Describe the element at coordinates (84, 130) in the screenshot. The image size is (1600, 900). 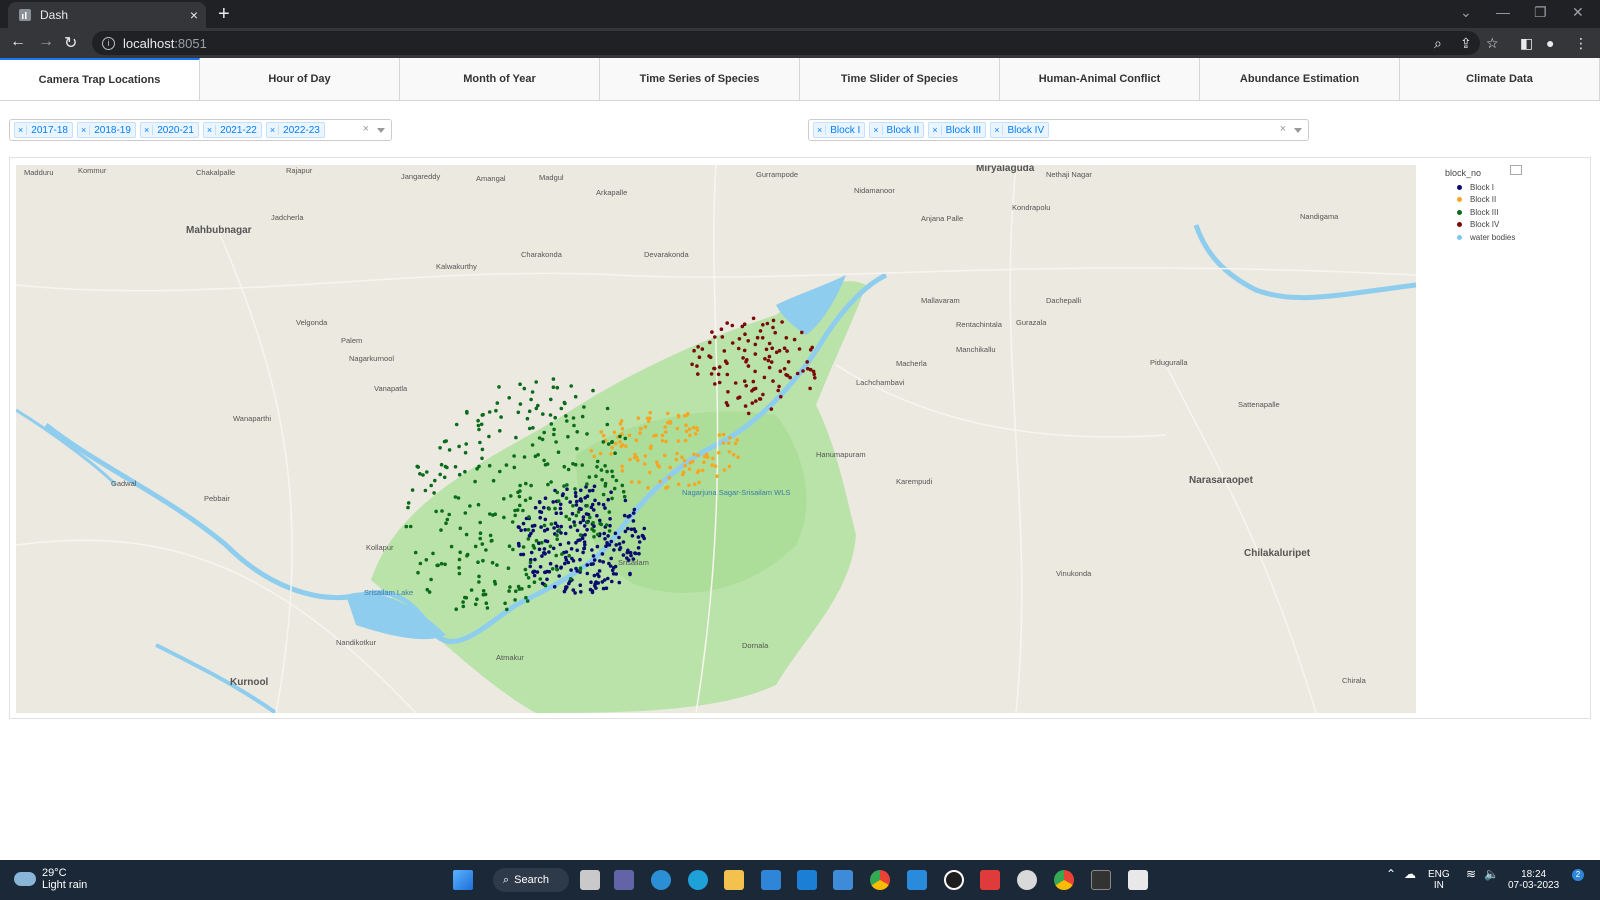
I see `remove-chip-icon: ×` at that location.